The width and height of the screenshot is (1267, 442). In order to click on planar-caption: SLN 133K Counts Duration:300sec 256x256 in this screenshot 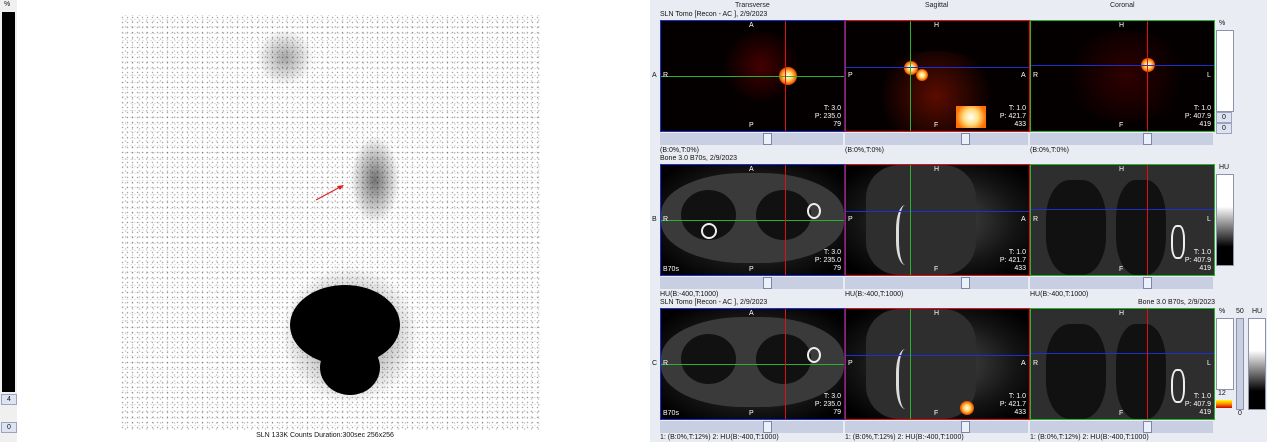, I will do `click(325, 435)`.